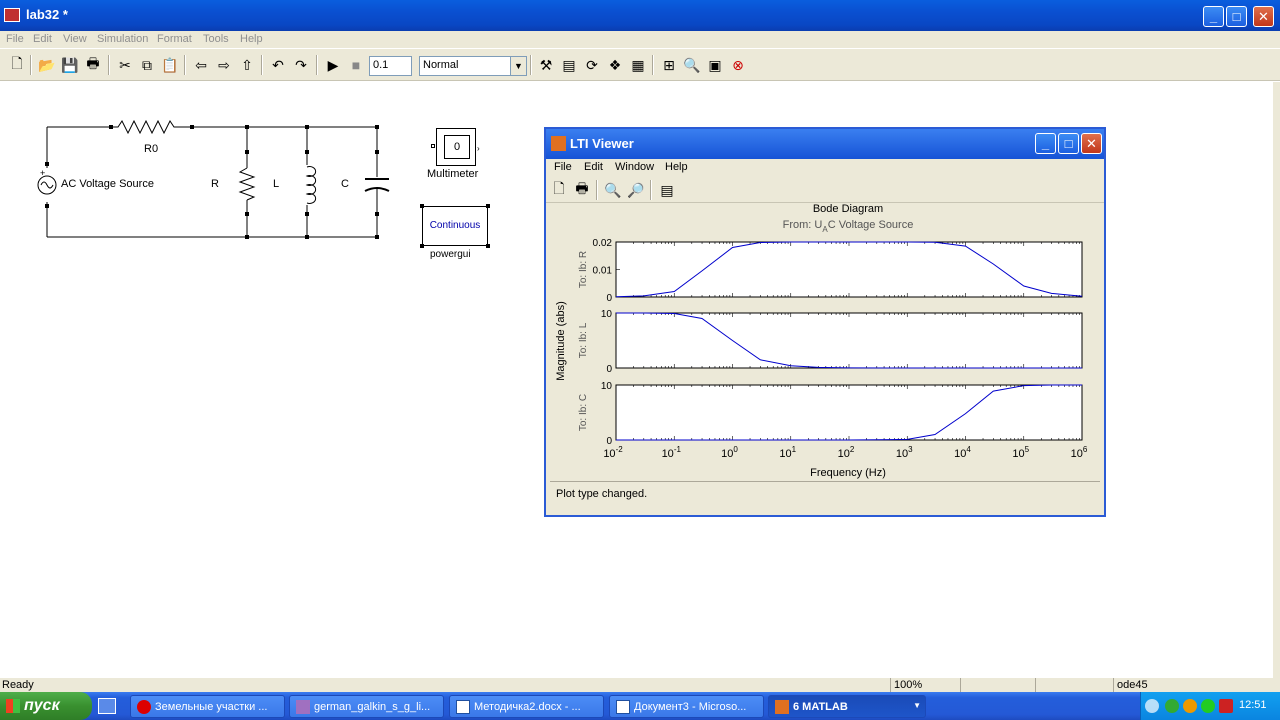 Image resolution: width=1280 pixels, height=720 pixels. I want to click on x-tick-label: 102, so click(846, 452).